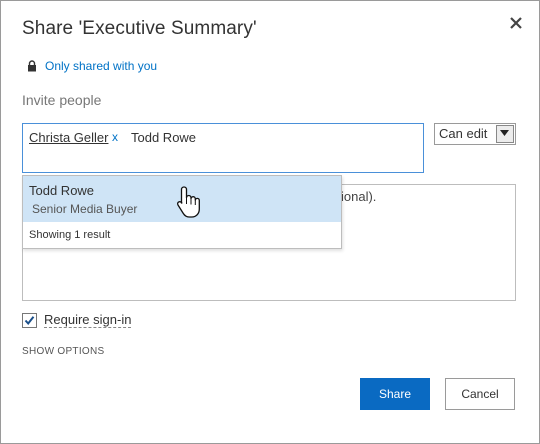  Describe the element at coordinates (188, 202) in the screenshot. I see `hand-cursor-icon` at that location.